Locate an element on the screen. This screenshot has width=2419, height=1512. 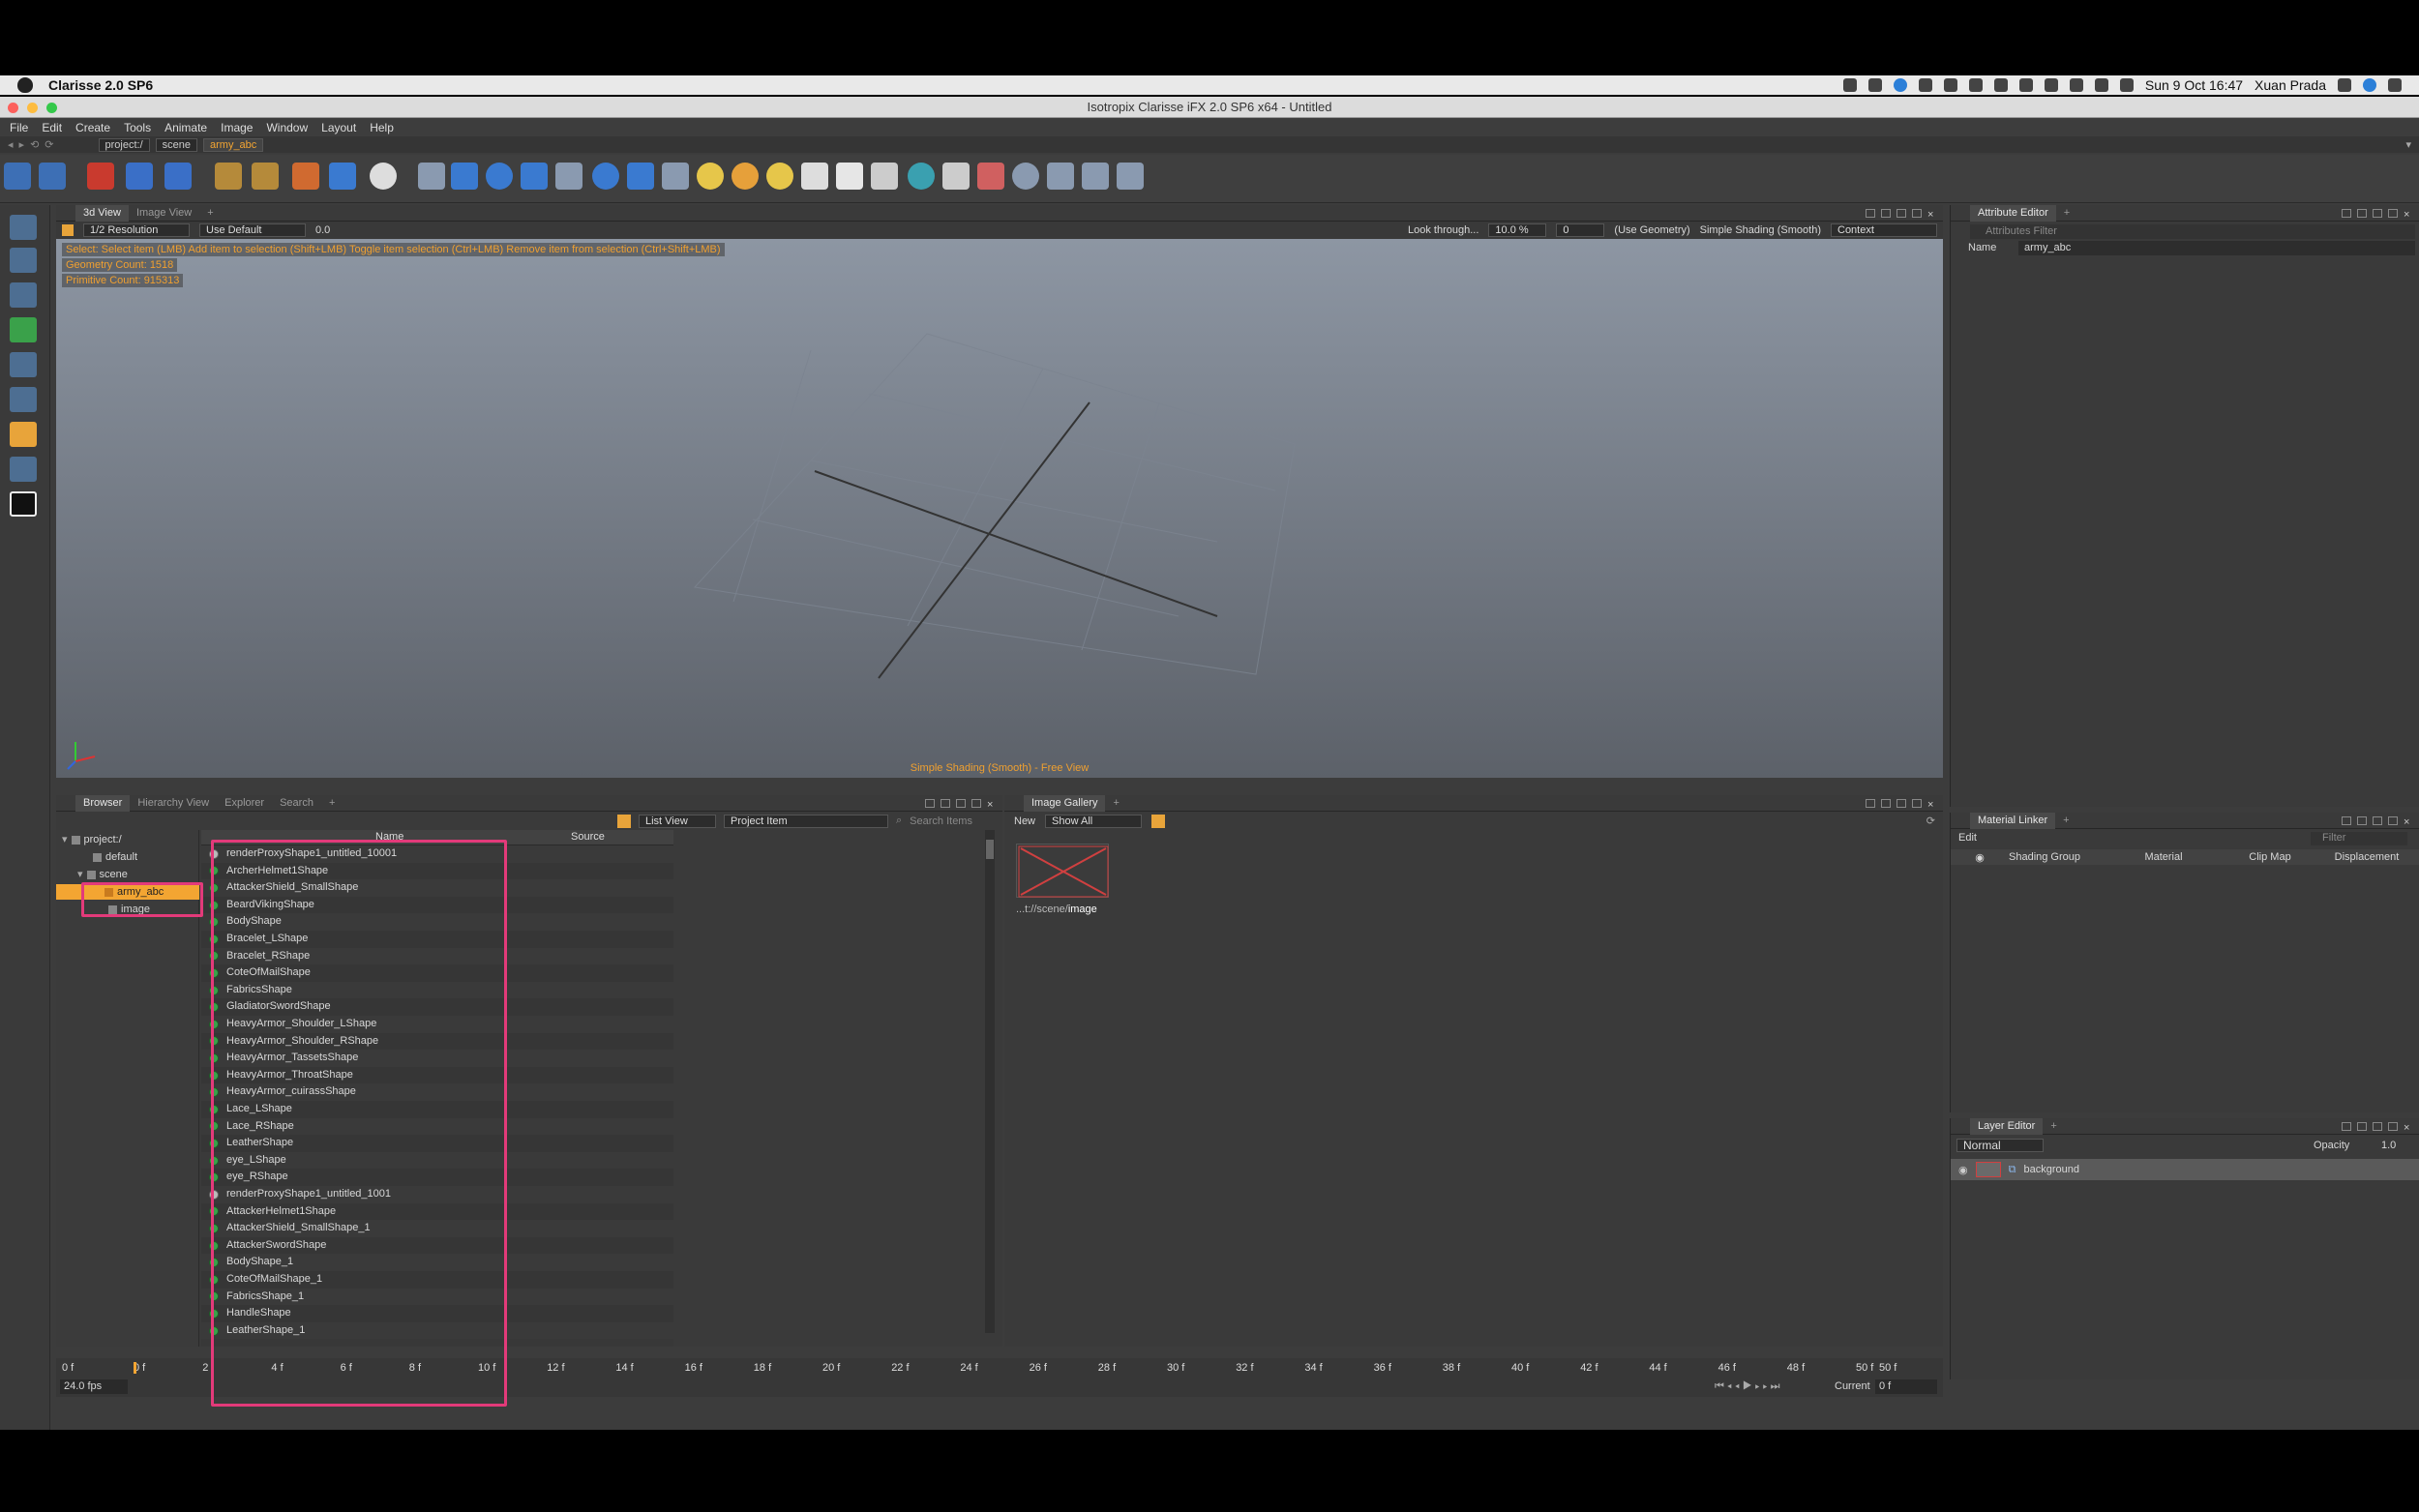
brush-icon is located at coordinates (432, 177).